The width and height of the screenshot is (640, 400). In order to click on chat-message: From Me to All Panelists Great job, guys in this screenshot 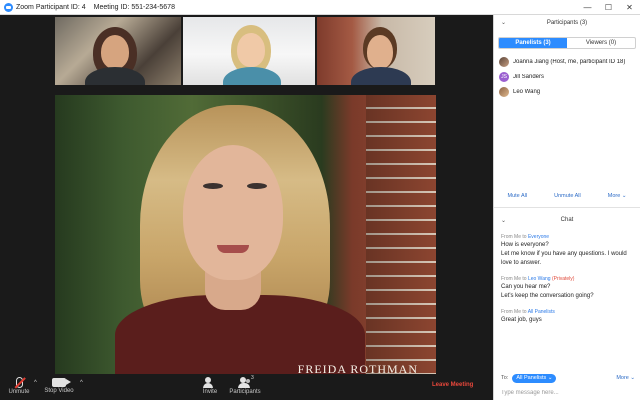, I will do `click(568, 317)`.